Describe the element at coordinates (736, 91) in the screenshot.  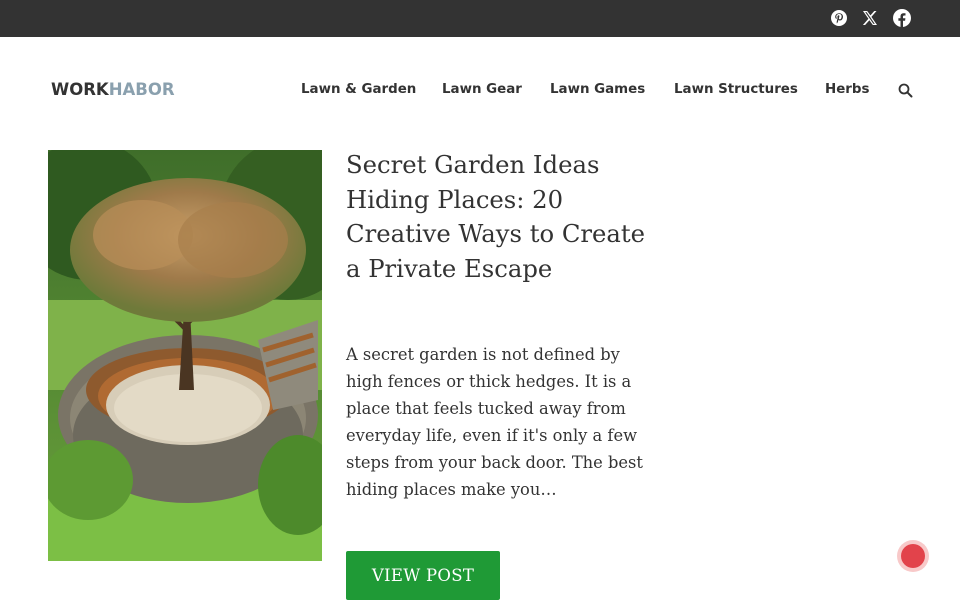
I see `nav-lawn-structures: Lawn Structures` at that location.